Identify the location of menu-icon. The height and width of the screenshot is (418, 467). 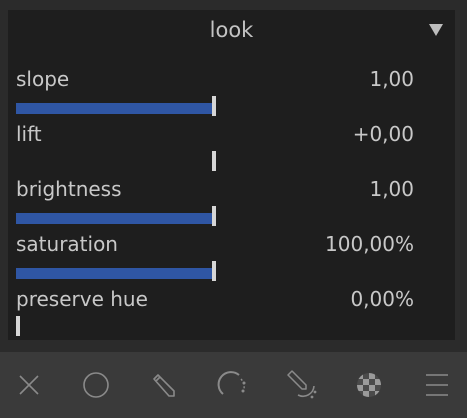
(437, 385).